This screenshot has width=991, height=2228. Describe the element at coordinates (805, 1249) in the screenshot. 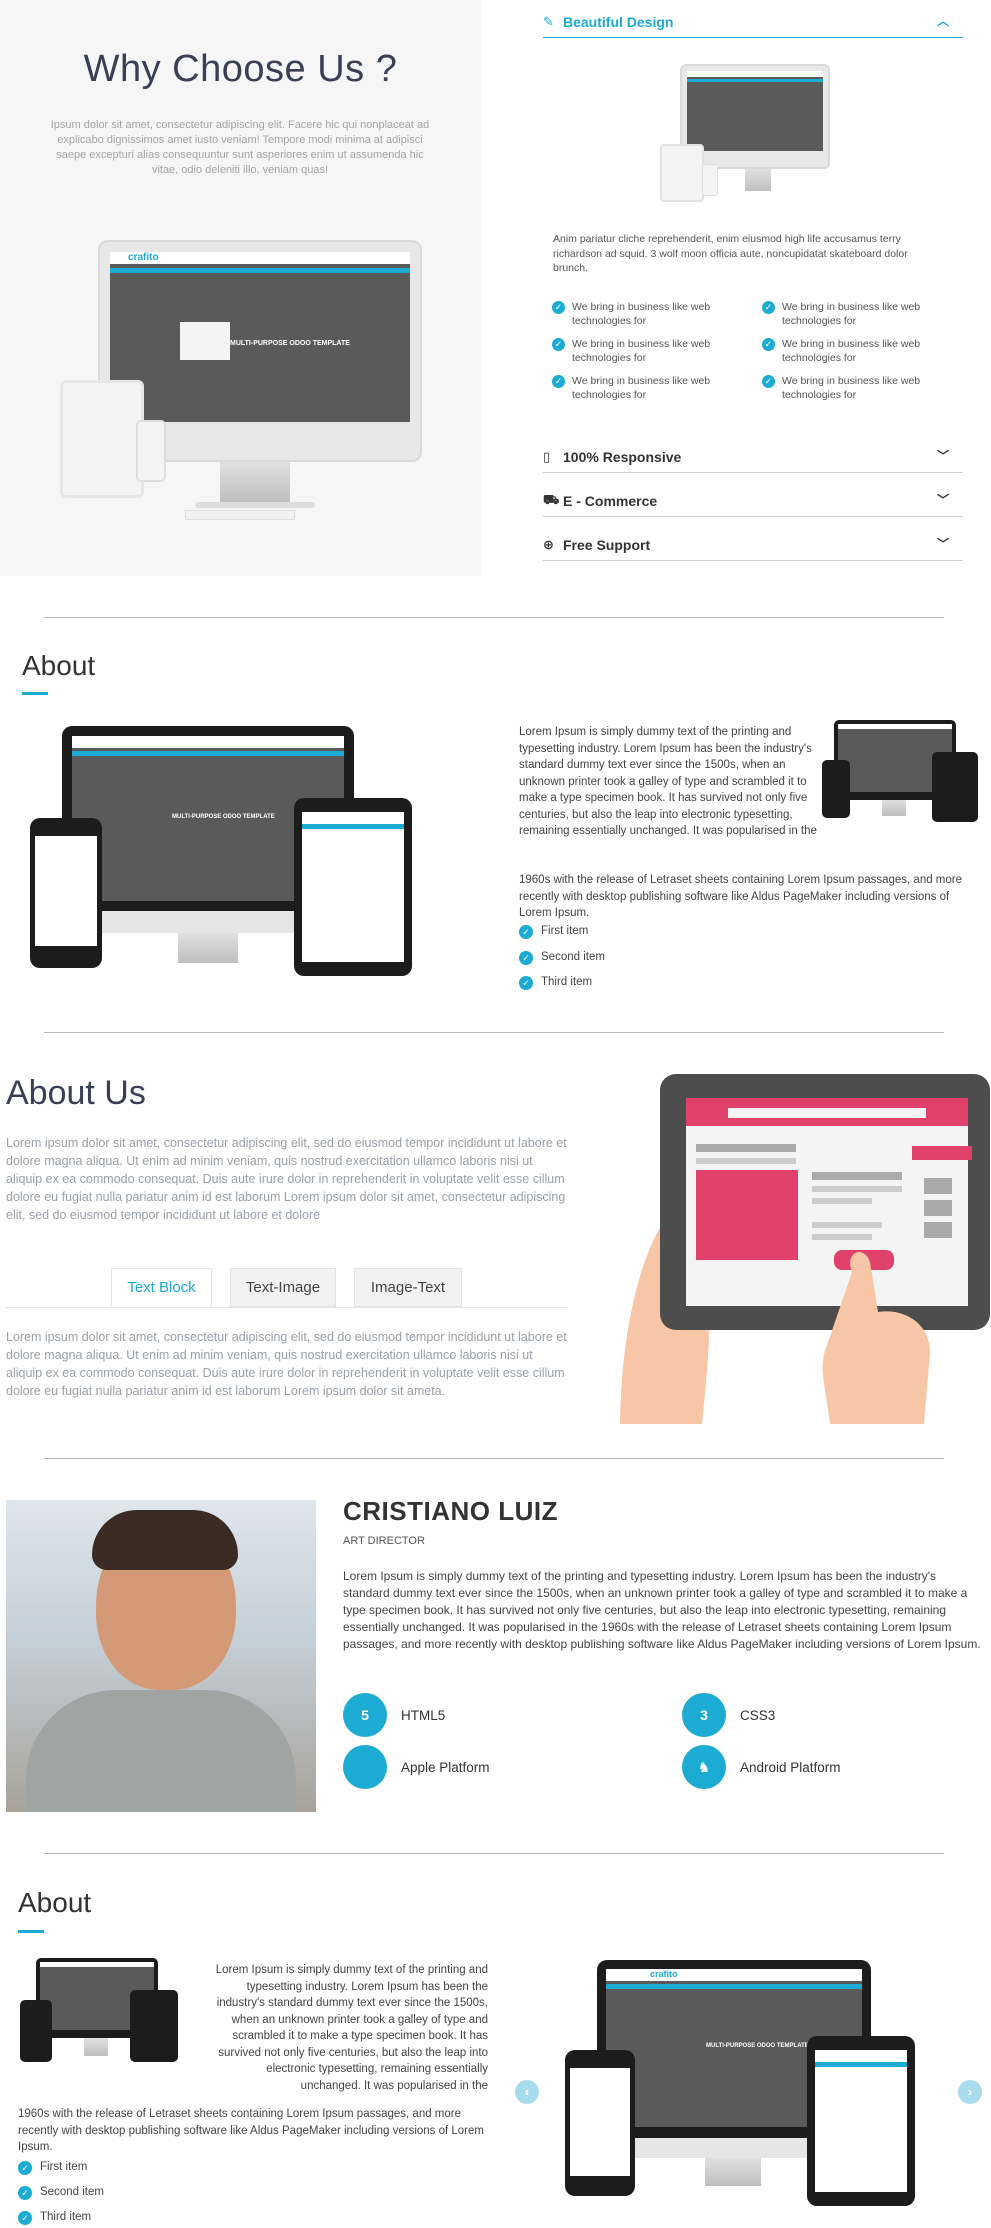

I see `tablet-hand-illustration` at that location.